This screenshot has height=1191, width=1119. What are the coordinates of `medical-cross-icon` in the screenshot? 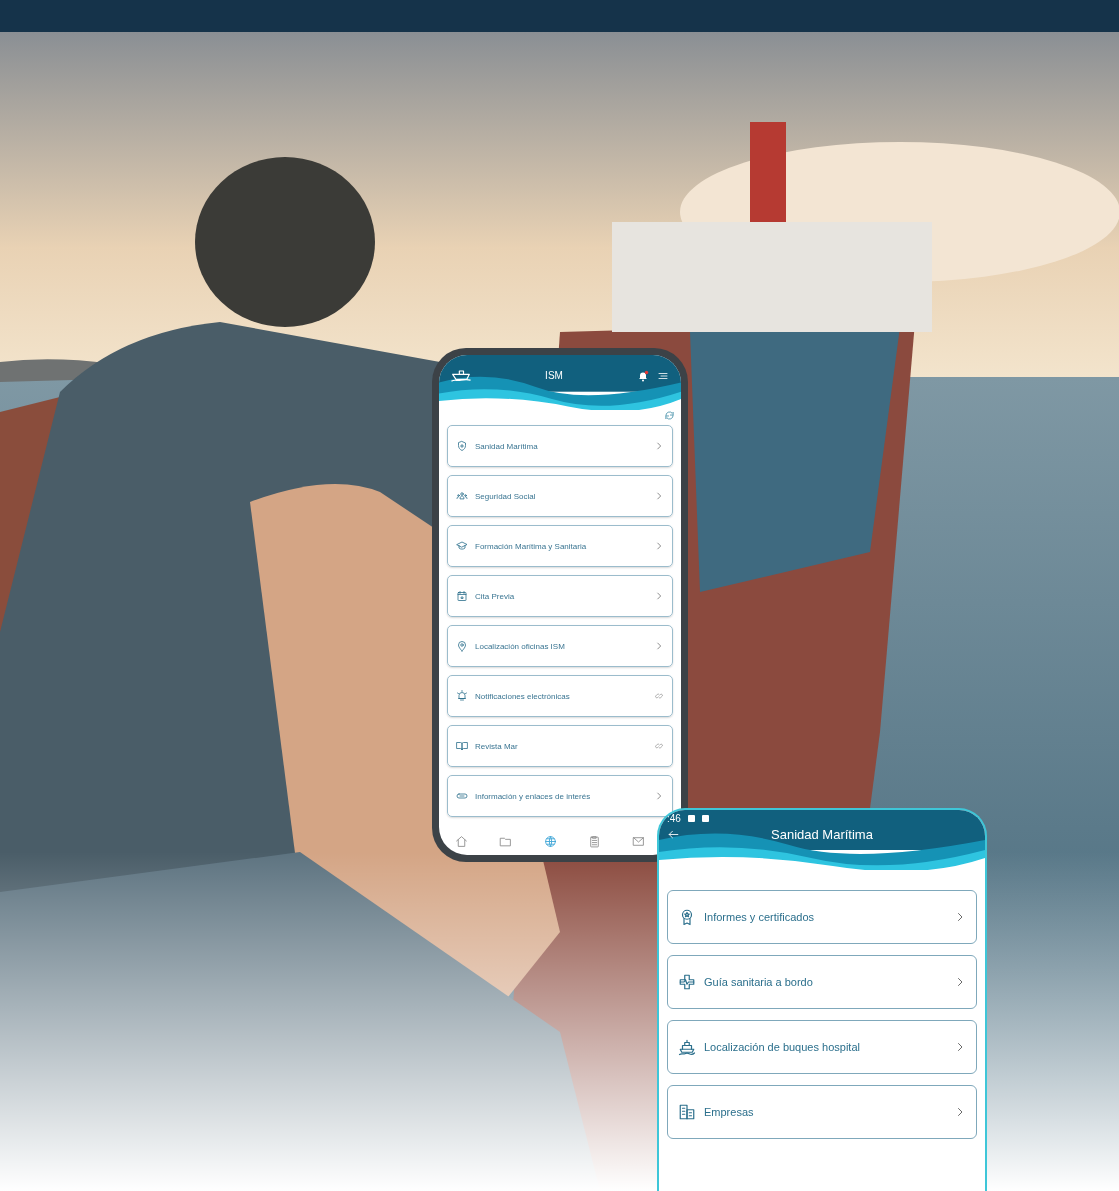 It's located at (687, 982).